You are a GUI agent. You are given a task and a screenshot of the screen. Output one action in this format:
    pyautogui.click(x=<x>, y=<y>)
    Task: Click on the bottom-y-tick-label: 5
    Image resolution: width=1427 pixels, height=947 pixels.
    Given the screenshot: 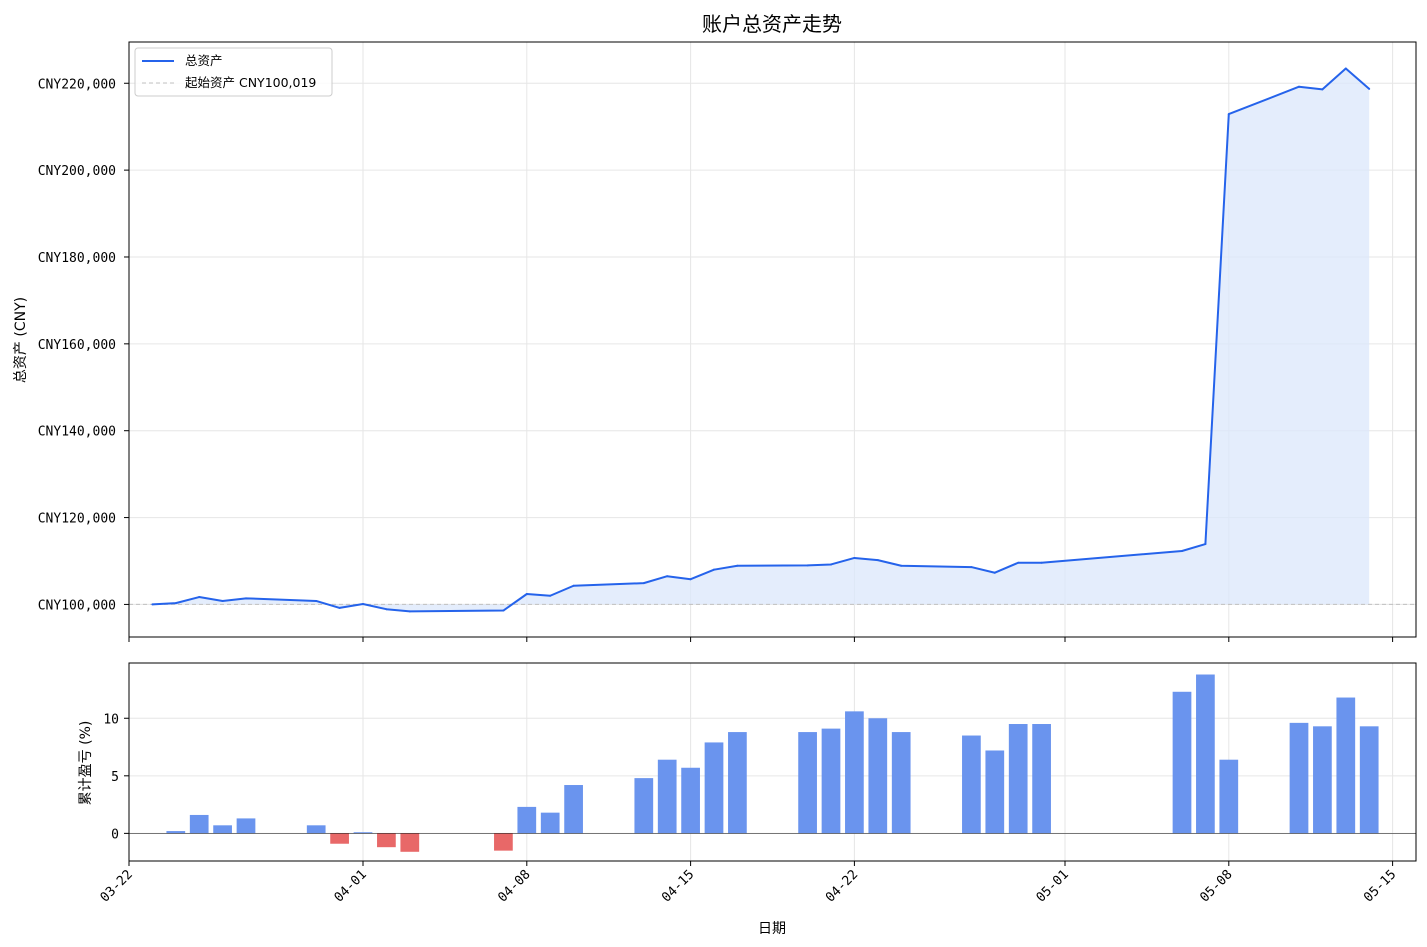 What is the action you would take?
    pyautogui.click(x=115, y=777)
    